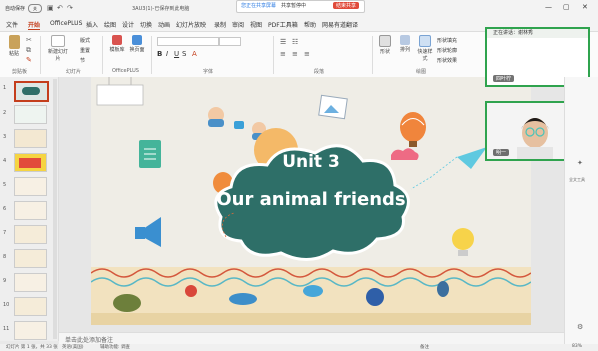 The width and height of the screenshot is (598, 351). Describe the element at coordinates (340, 24) in the screenshot. I see `tab-youdao: 网易有道翻译` at that location.